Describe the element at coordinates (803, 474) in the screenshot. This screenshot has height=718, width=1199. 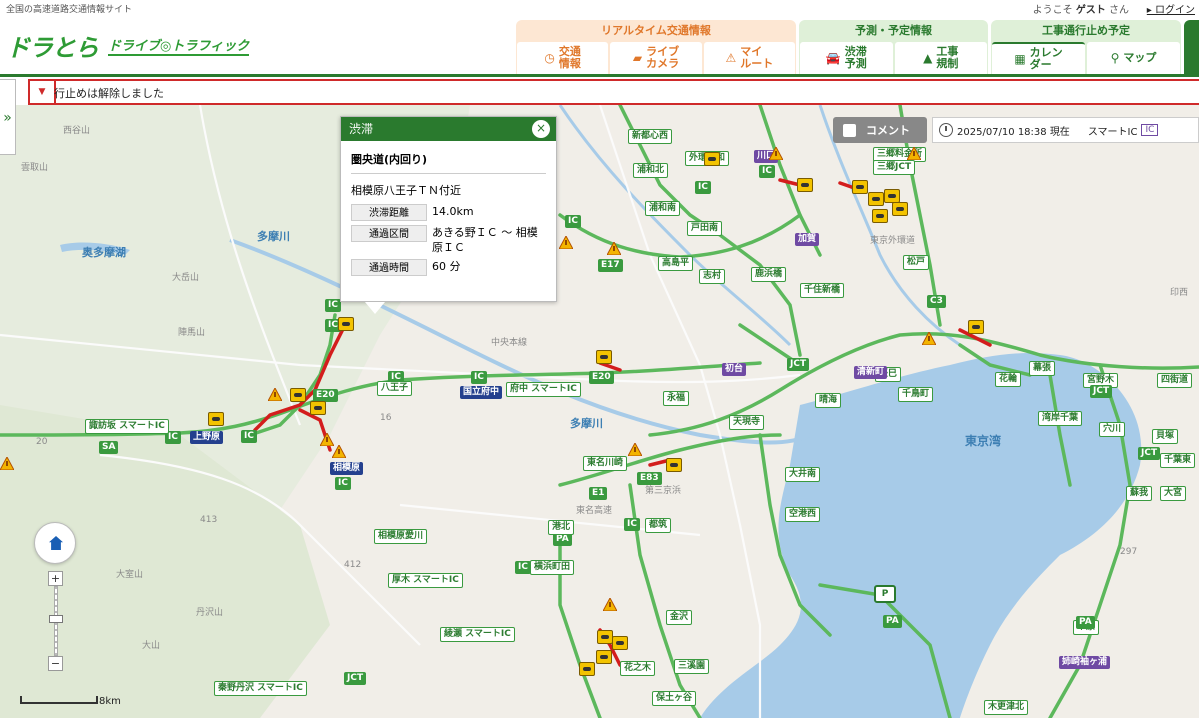
I see `ic-name-tag: 大井南` at that location.